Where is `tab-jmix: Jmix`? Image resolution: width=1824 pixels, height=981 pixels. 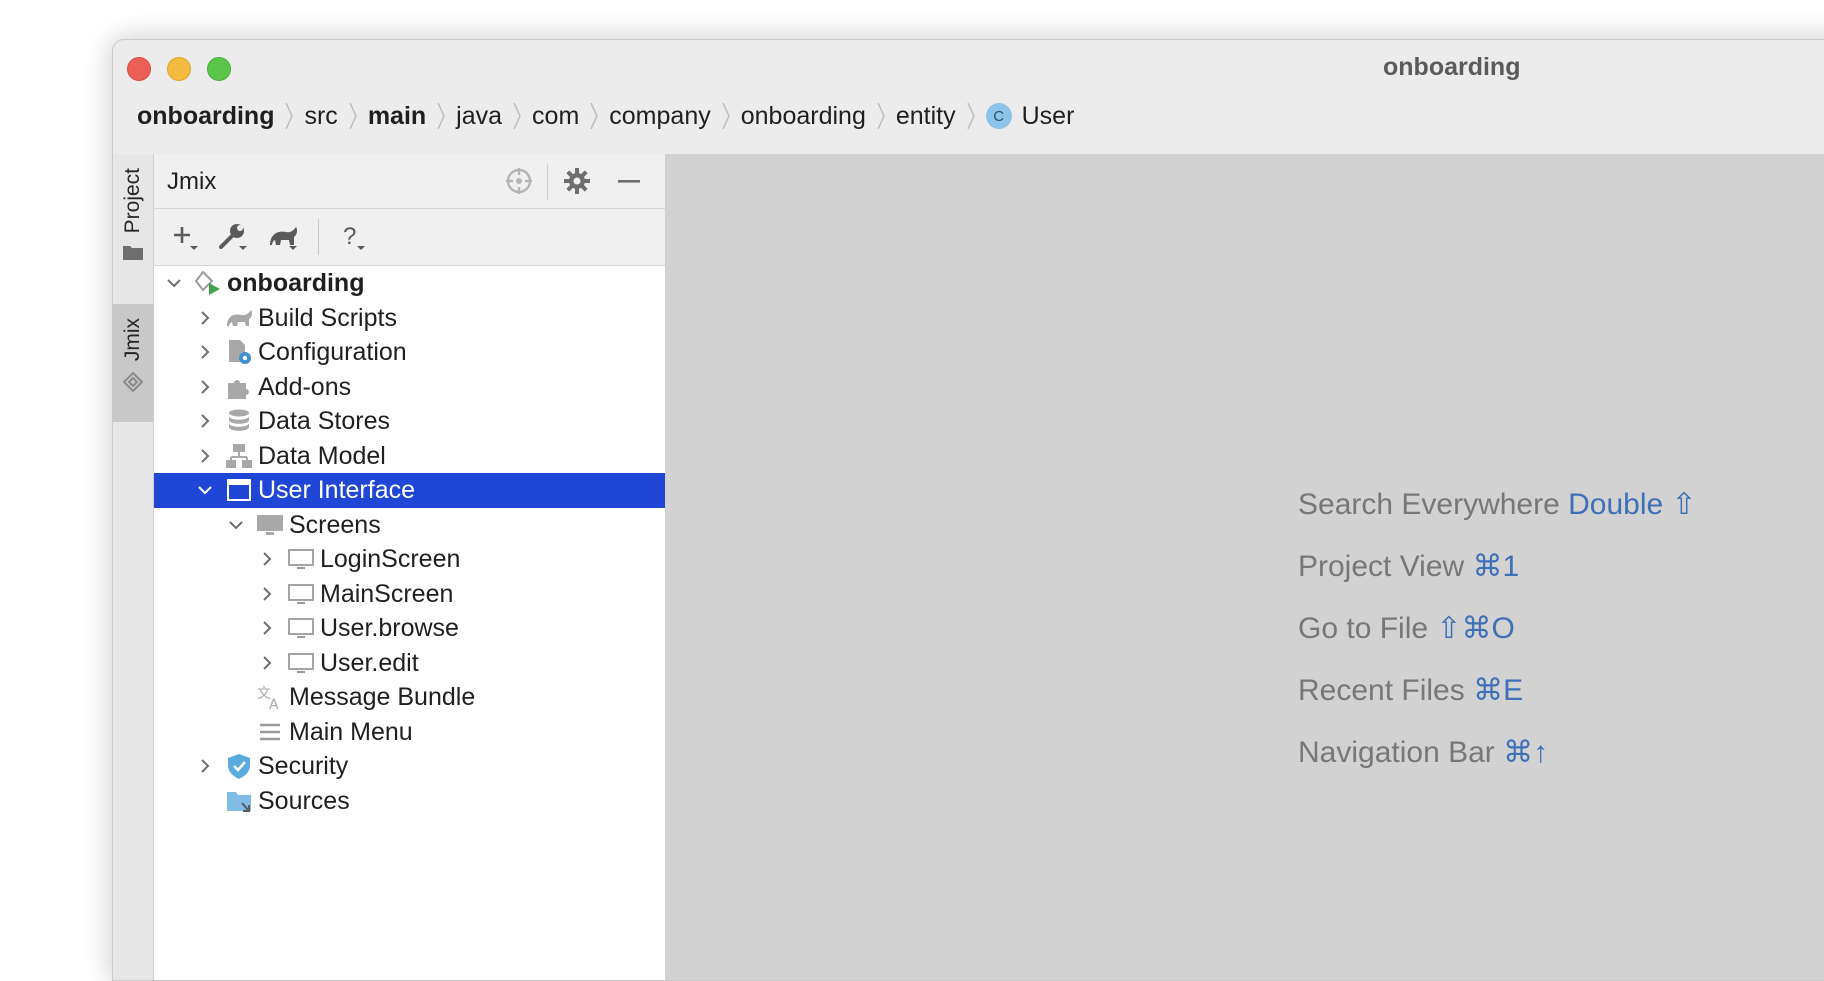
tab-jmix: Jmix is located at coordinates (133, 363).